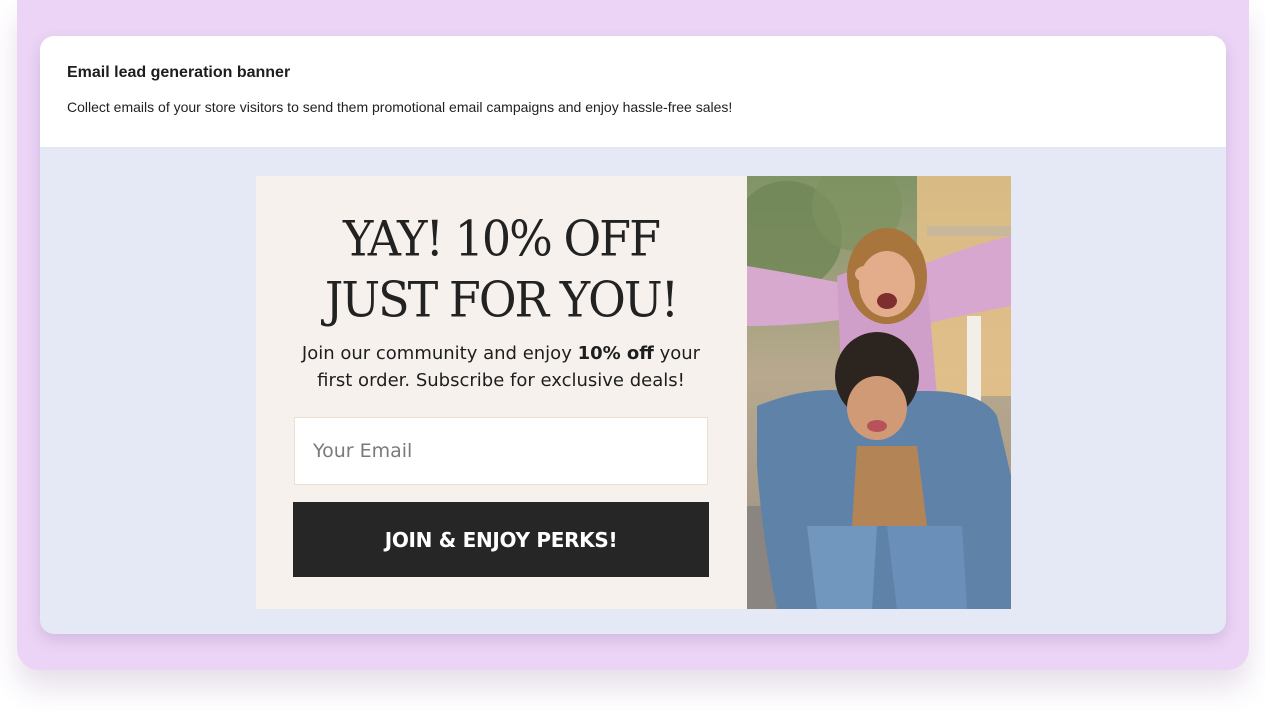 The height and width of the screenshot is (711, 1265). I want to click on headline-line-1: YAY! 10% OFF, so click(501, 238).